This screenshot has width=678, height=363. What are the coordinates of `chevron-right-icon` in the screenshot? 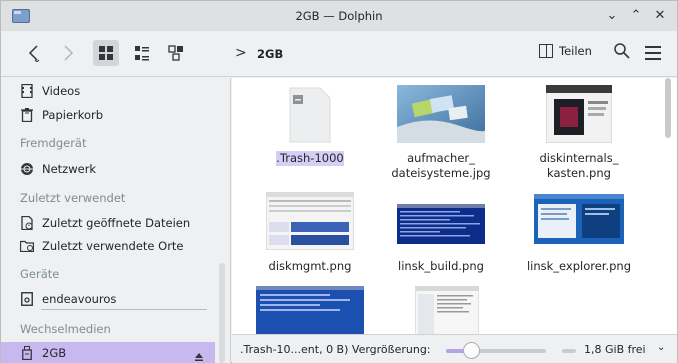 It's located at (69, 53).